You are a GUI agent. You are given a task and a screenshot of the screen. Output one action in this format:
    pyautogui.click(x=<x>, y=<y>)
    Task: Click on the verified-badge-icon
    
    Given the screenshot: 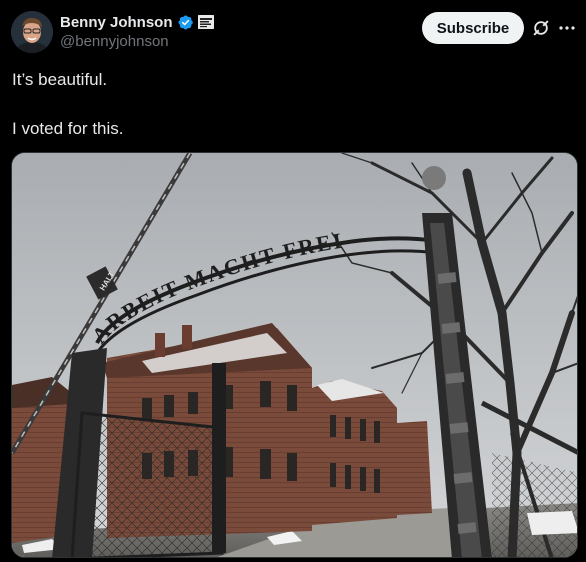 What is the action you would take?
    pyautogui.click(x=185, y=22)
    